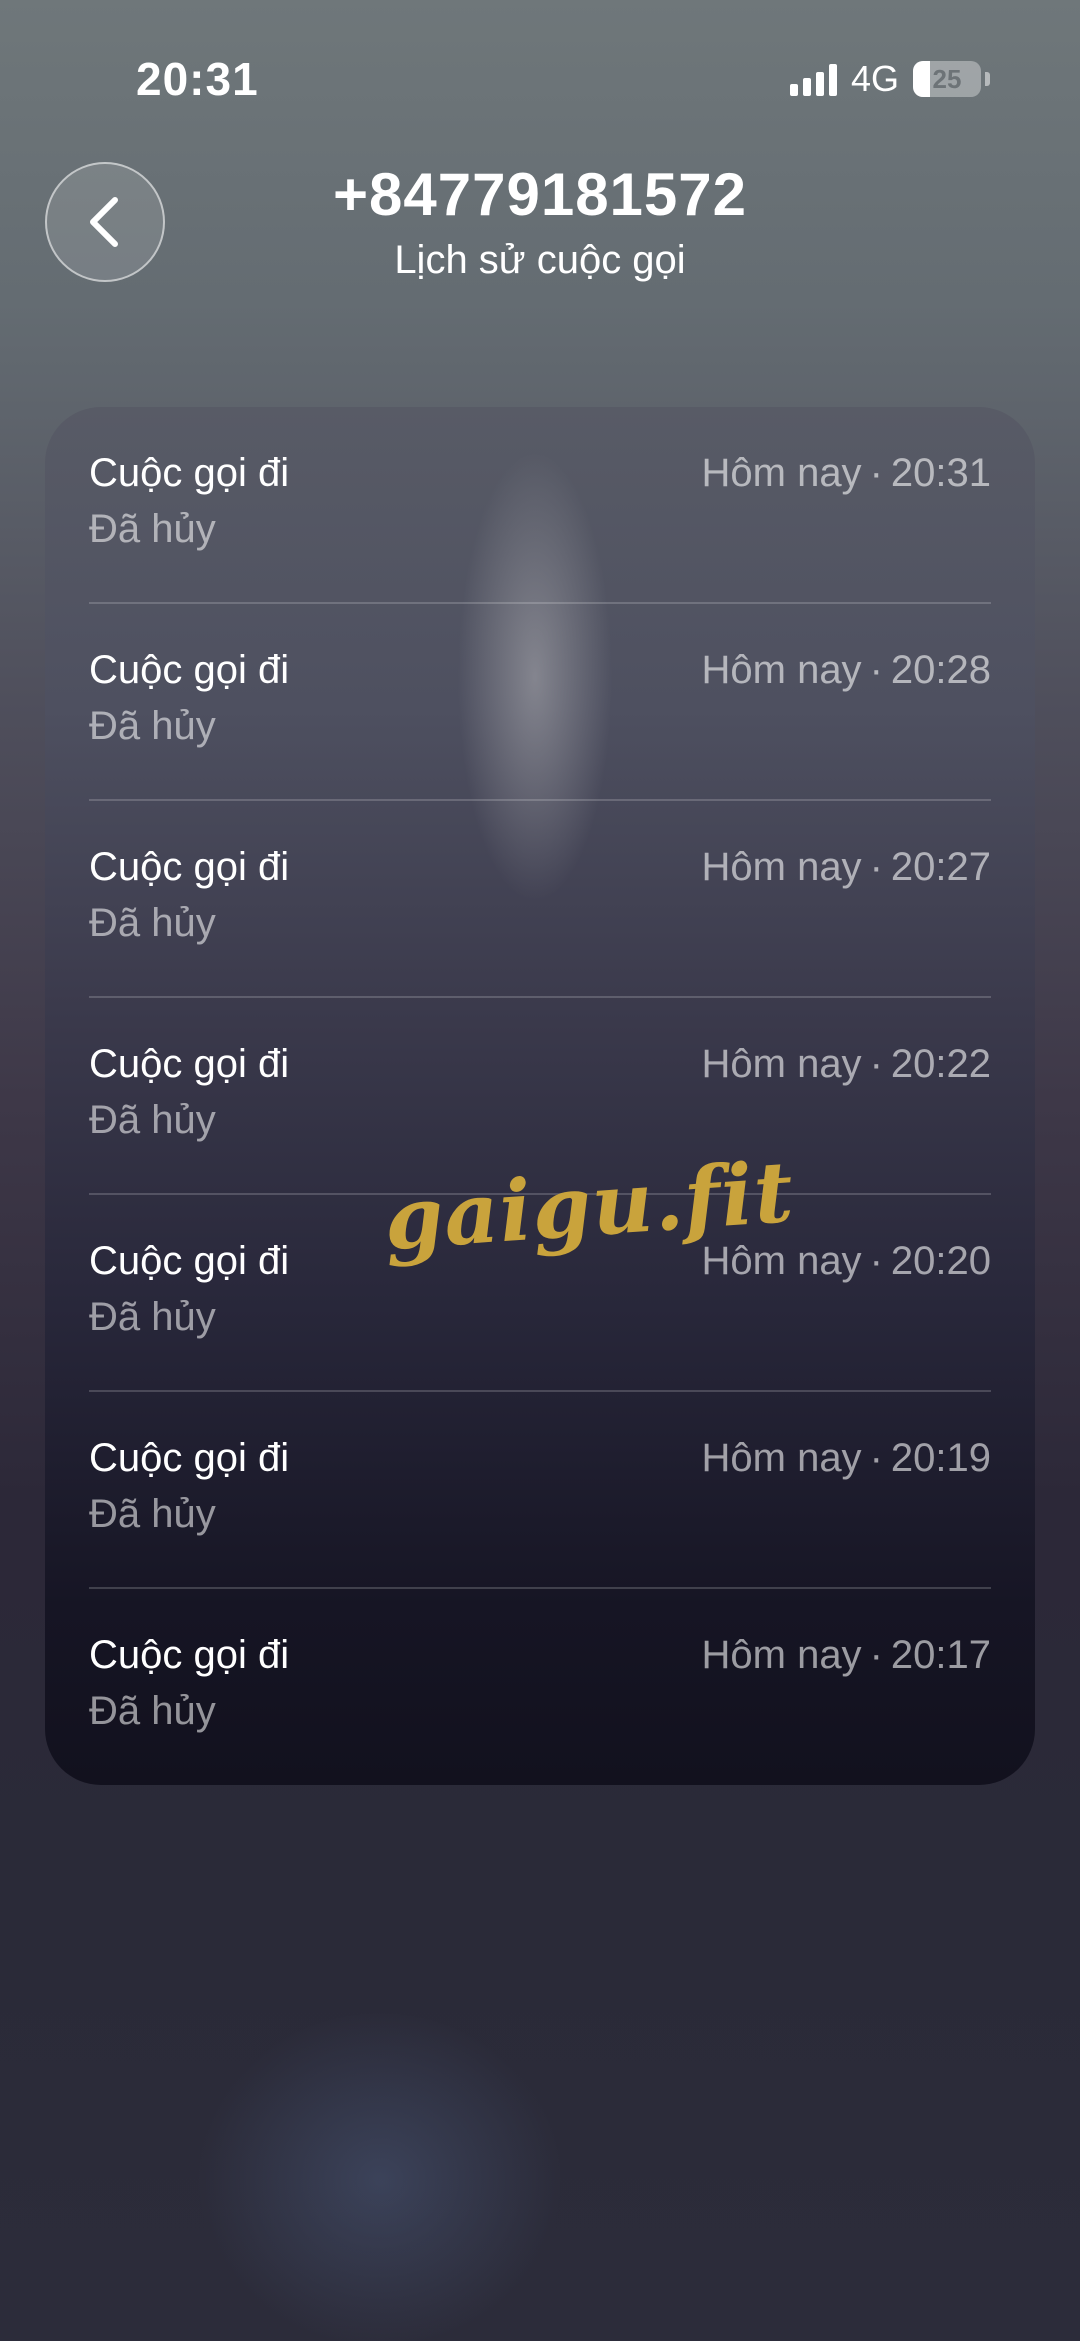 Image resolution: width=1080 pixels, height=2341 pixels. I want to click on battery-tip, so click(987, 79).